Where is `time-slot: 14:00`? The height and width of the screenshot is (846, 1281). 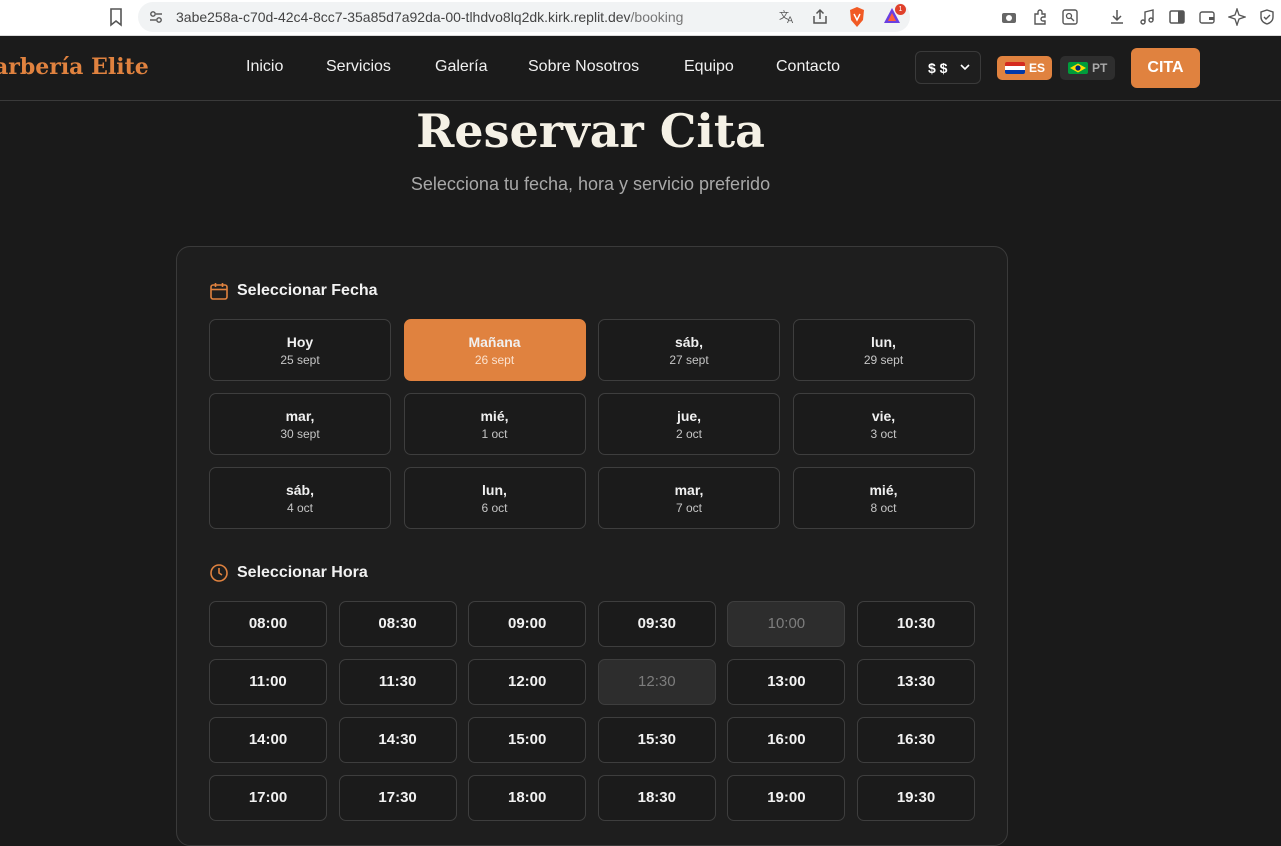 time-slot: 14:00 is located at coordinates (268, 740).